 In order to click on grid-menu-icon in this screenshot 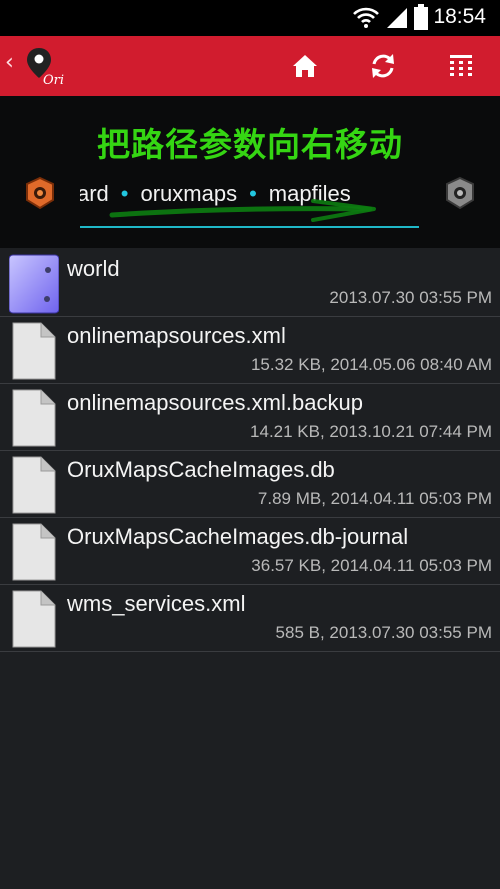, I will do `click(461, 65)`.